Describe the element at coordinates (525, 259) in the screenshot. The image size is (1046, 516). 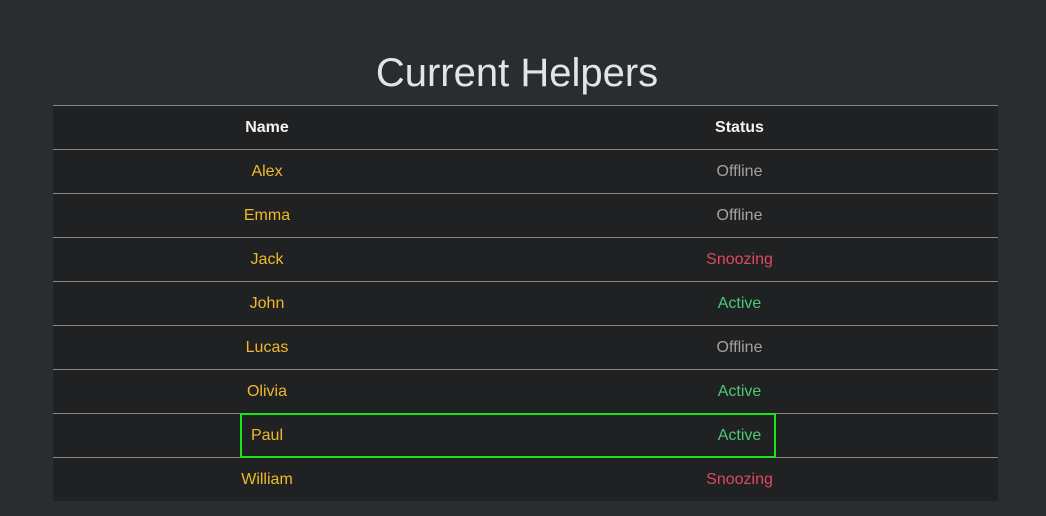
I see `table-row: Jack Snoozing` at that location.